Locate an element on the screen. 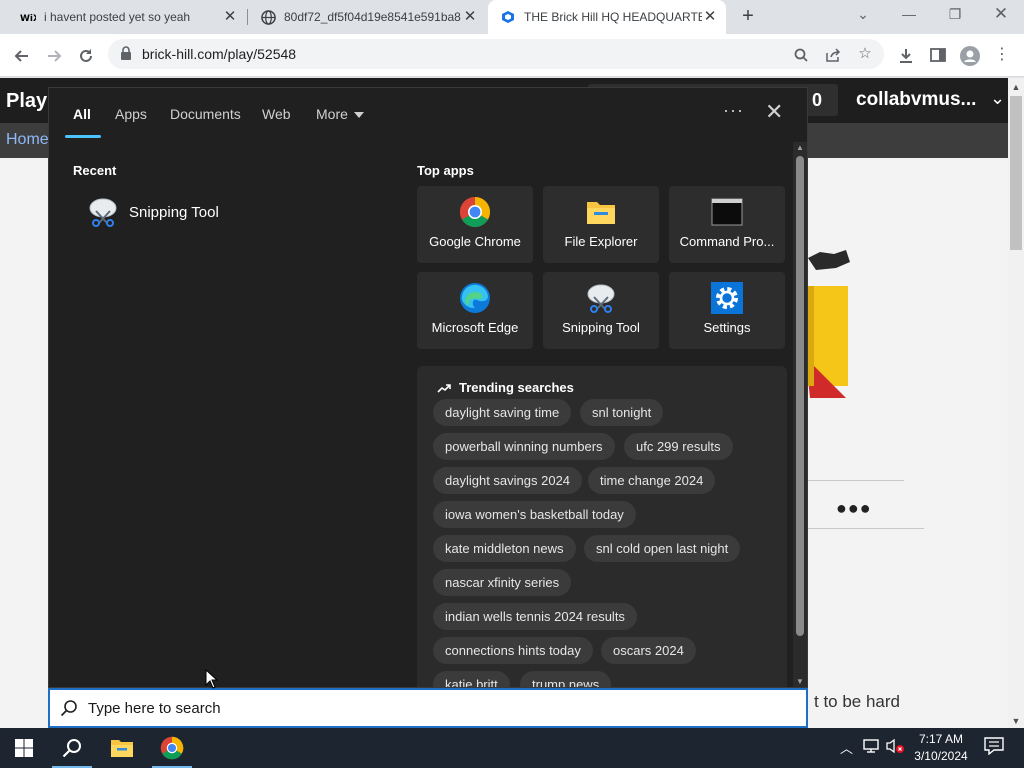 This screenshot has width=1024, height=768. trending-chip: connections hints today is located at coordinates (513, 650).